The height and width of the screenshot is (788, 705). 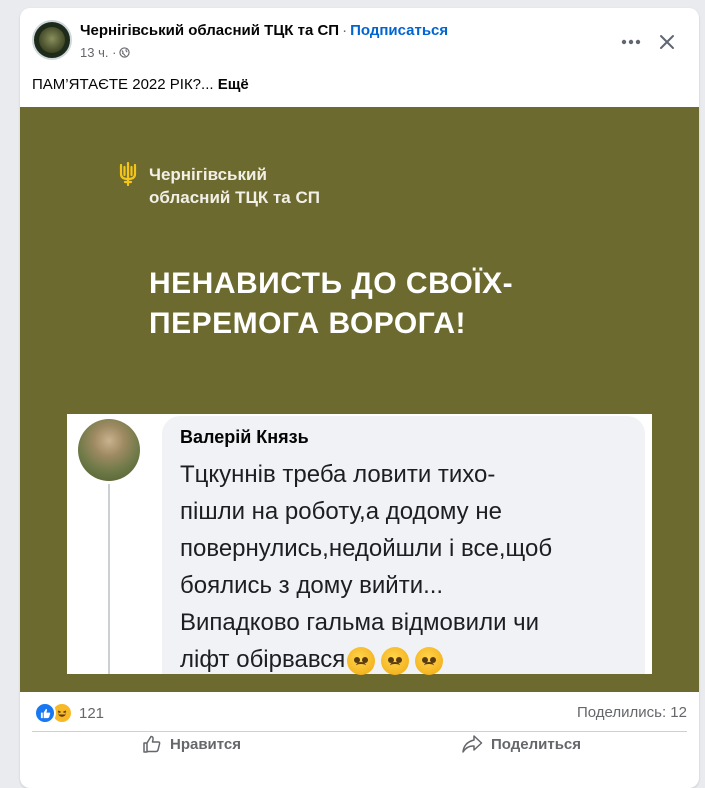 I want to click on like-label: Нравится, so click(x=206, y=744).